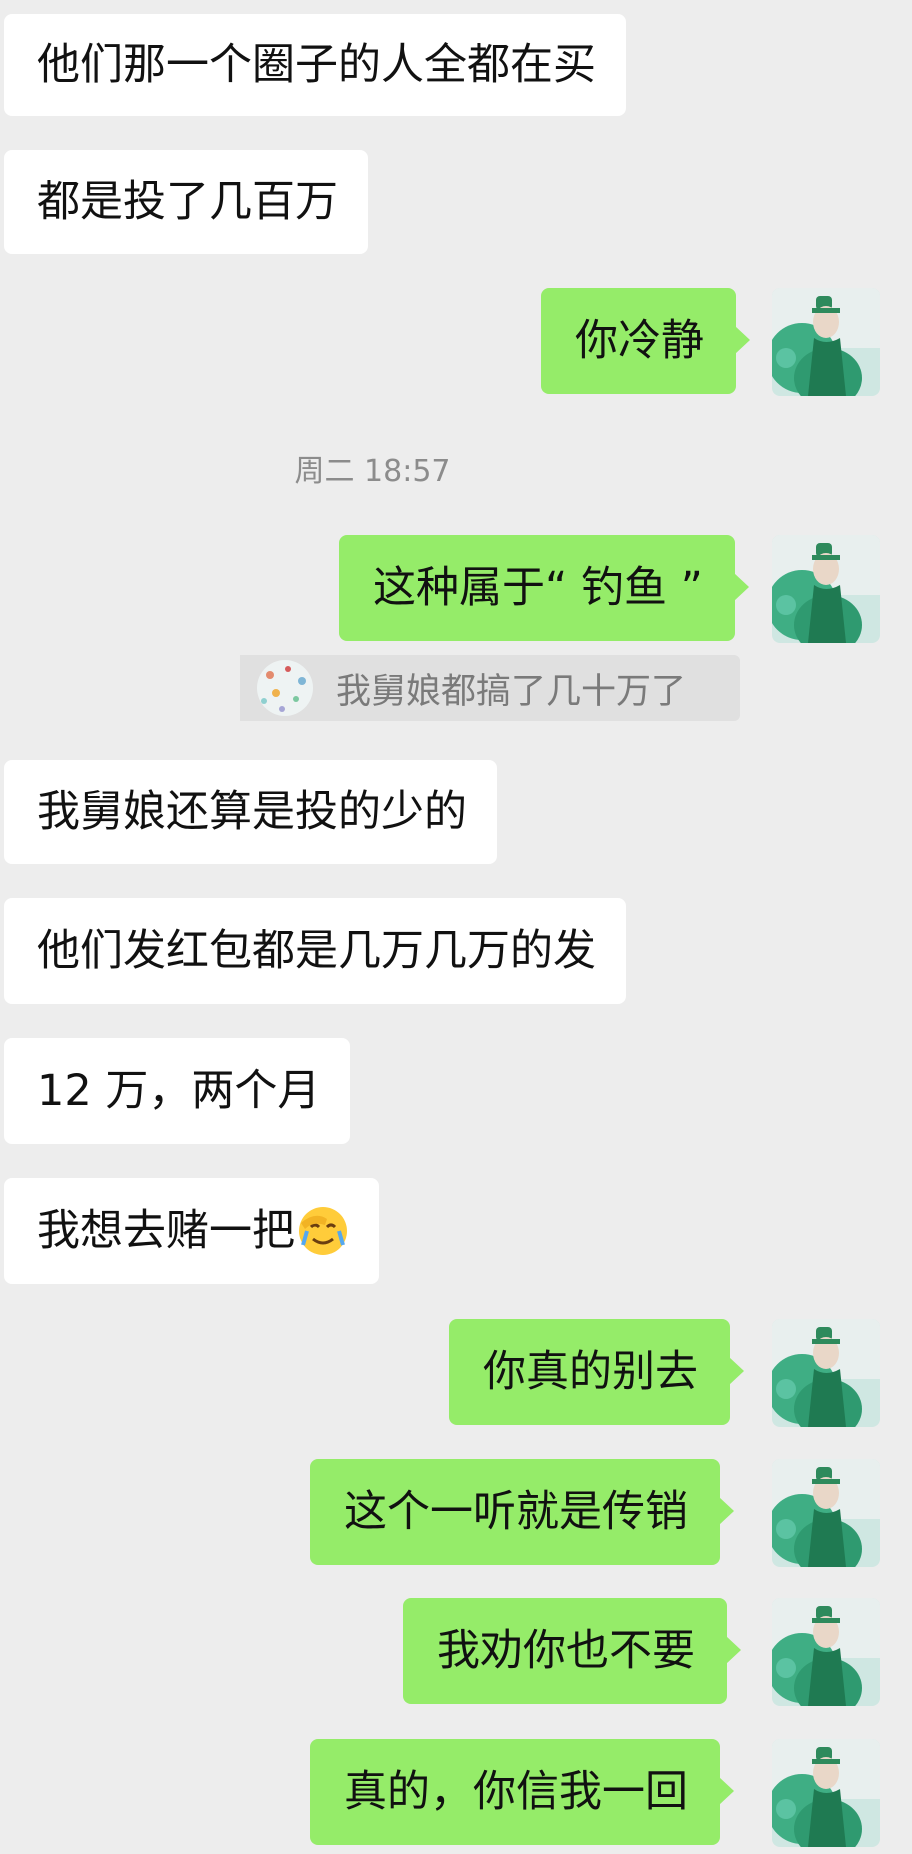  I want to click on message-text: 真的，你信我一回, so click(516, 1792).